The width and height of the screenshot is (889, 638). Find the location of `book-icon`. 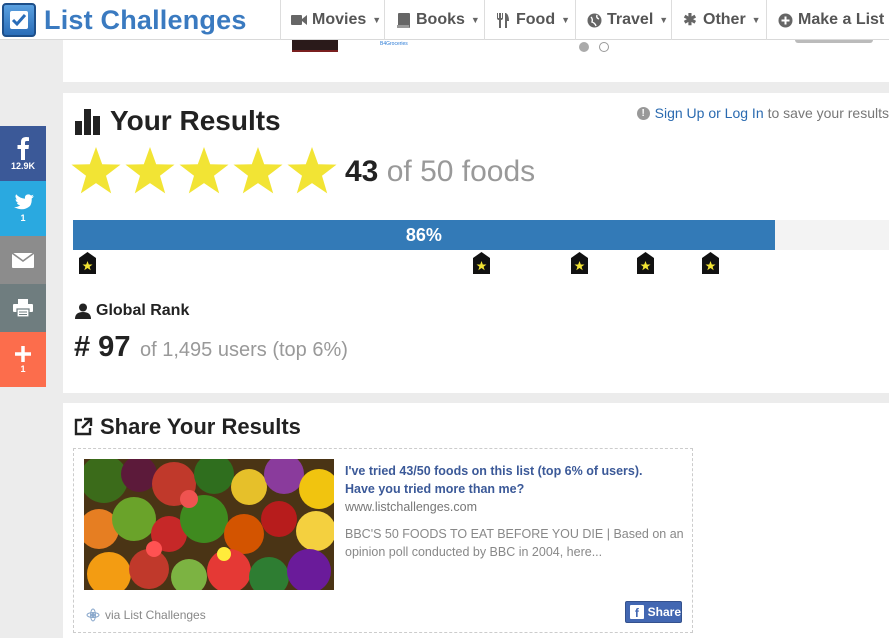

book-icon is located at coordinates (403, 20).